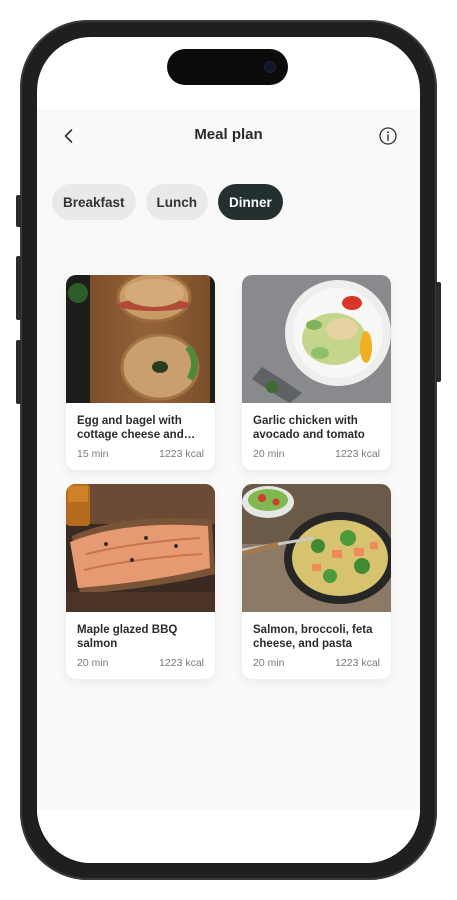 This screenshot has width=457, height=900. I want to click on volume-up-button, so click(18, 288).